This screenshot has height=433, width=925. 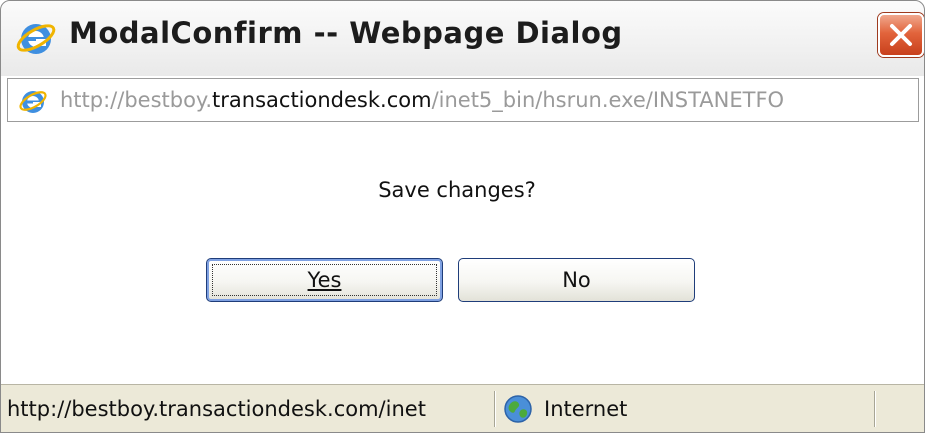 I want to click on yes-button-label: Yes, so click(x=324, y=280).